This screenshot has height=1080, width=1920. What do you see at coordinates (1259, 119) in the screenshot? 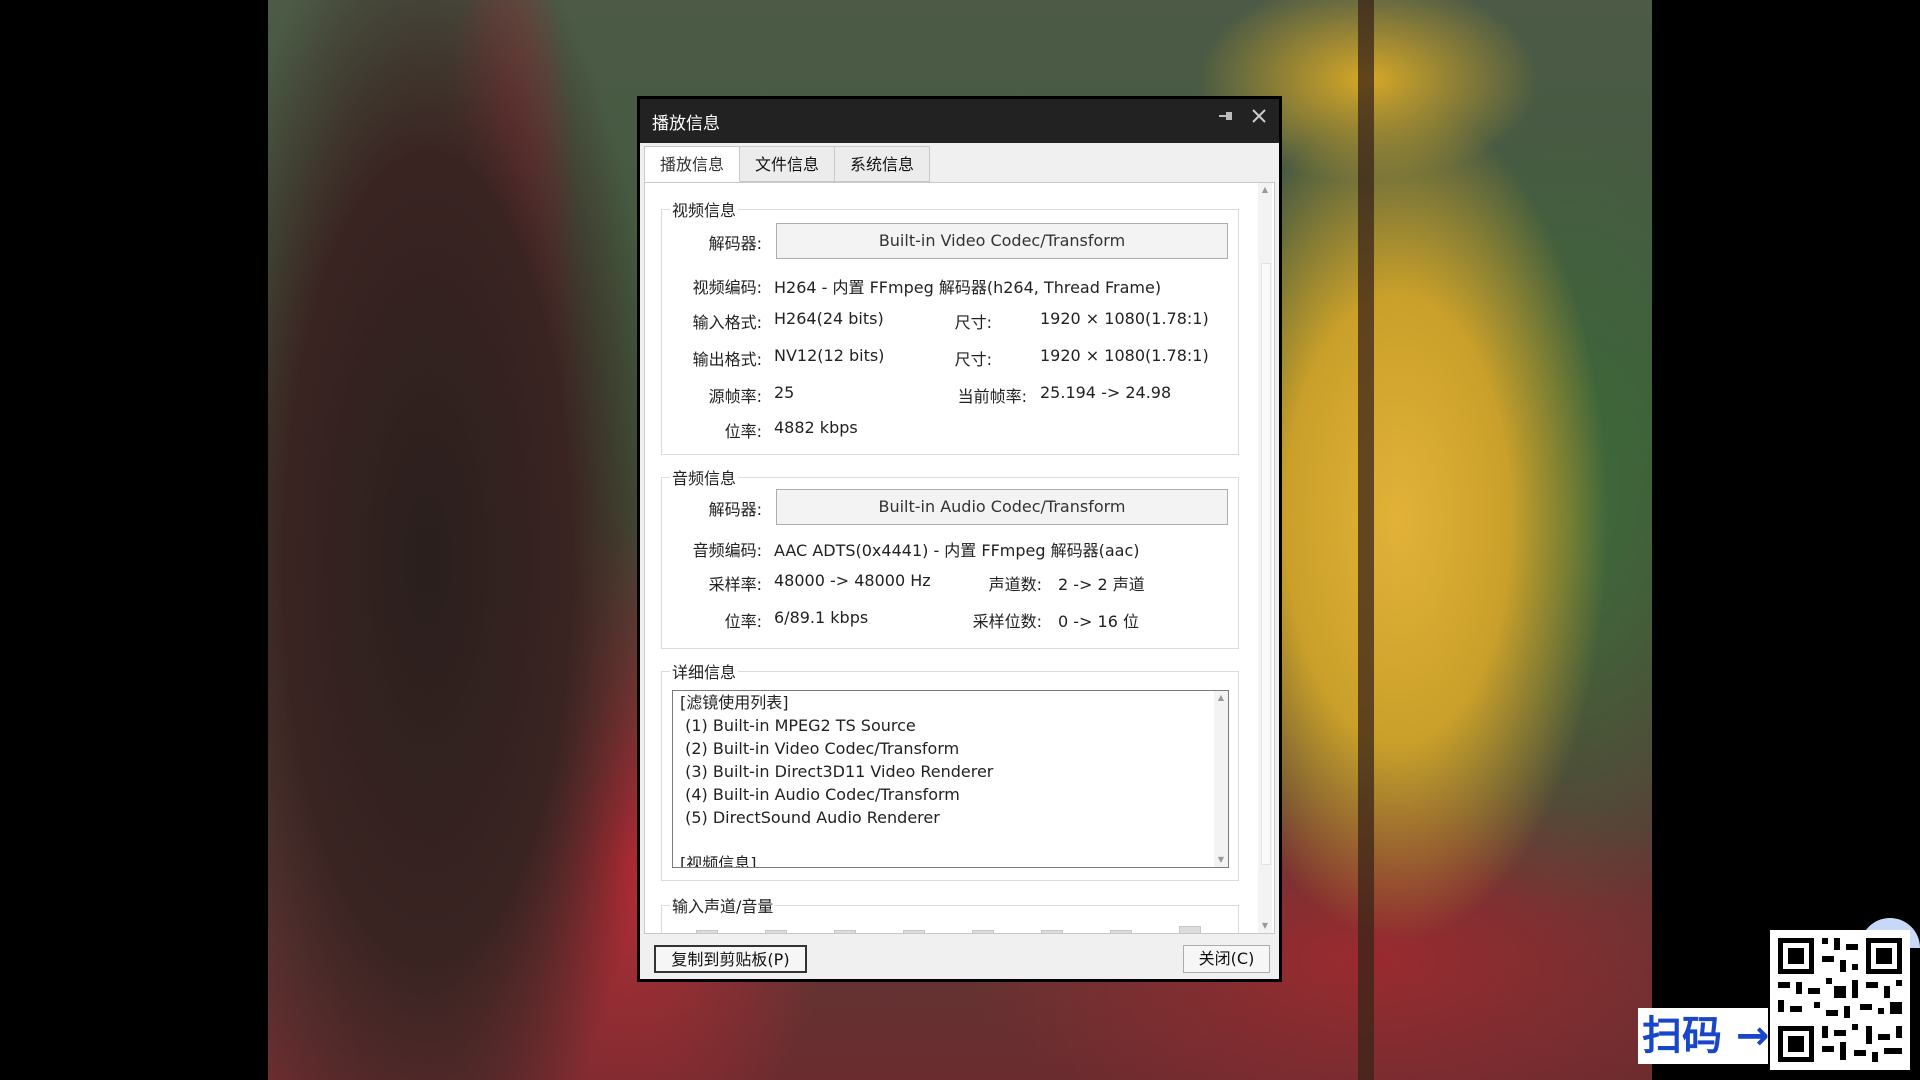
I see `close-icon` at bounding box center [1259, 119].